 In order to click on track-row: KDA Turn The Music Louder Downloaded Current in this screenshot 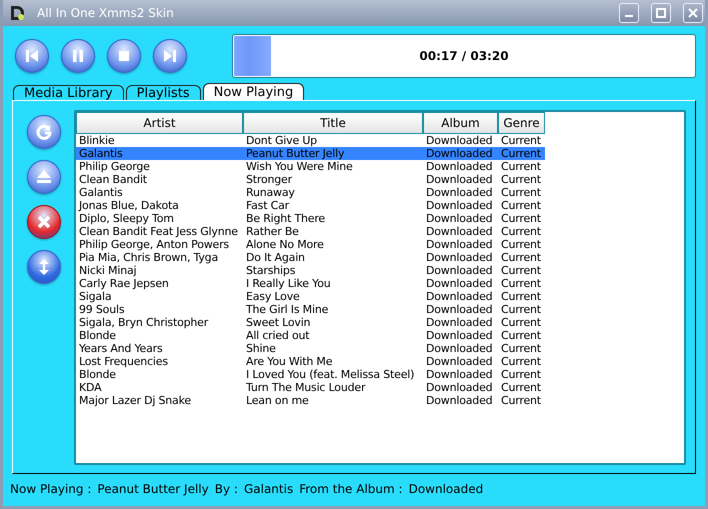, I will do `click(310, 387)`.